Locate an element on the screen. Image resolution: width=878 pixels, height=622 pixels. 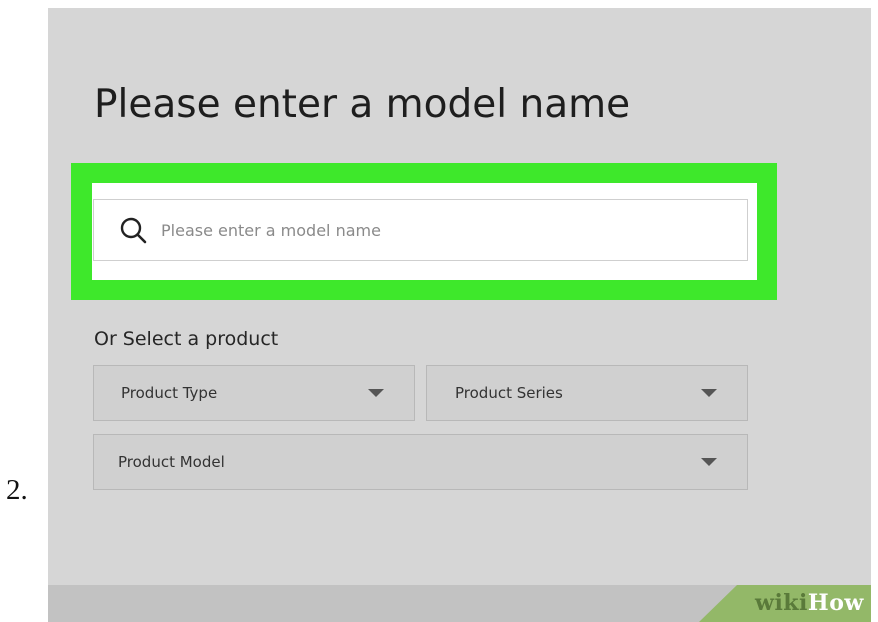
product-type-label: Product Type is located at coordinates (169, 393).